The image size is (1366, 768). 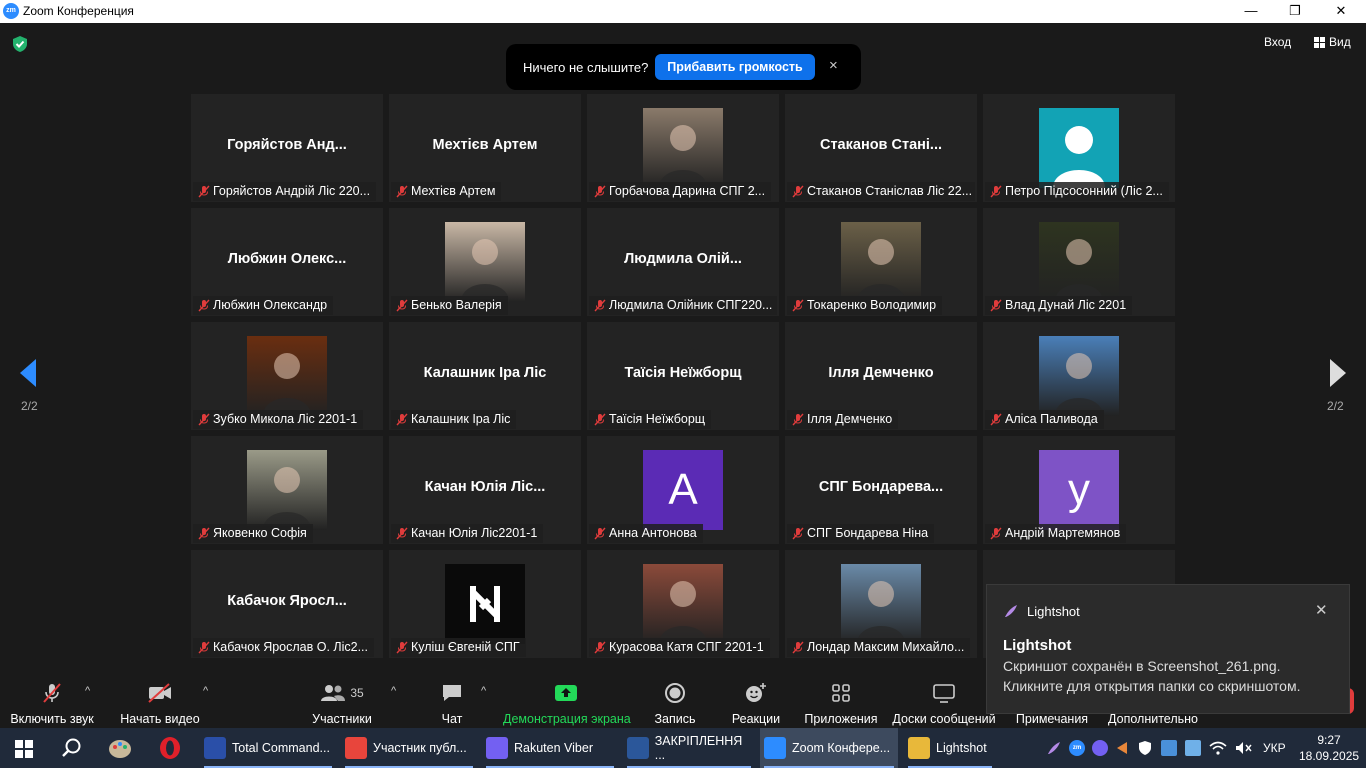 I want to click on opera-browser-icon, so click(x=170, y=748).